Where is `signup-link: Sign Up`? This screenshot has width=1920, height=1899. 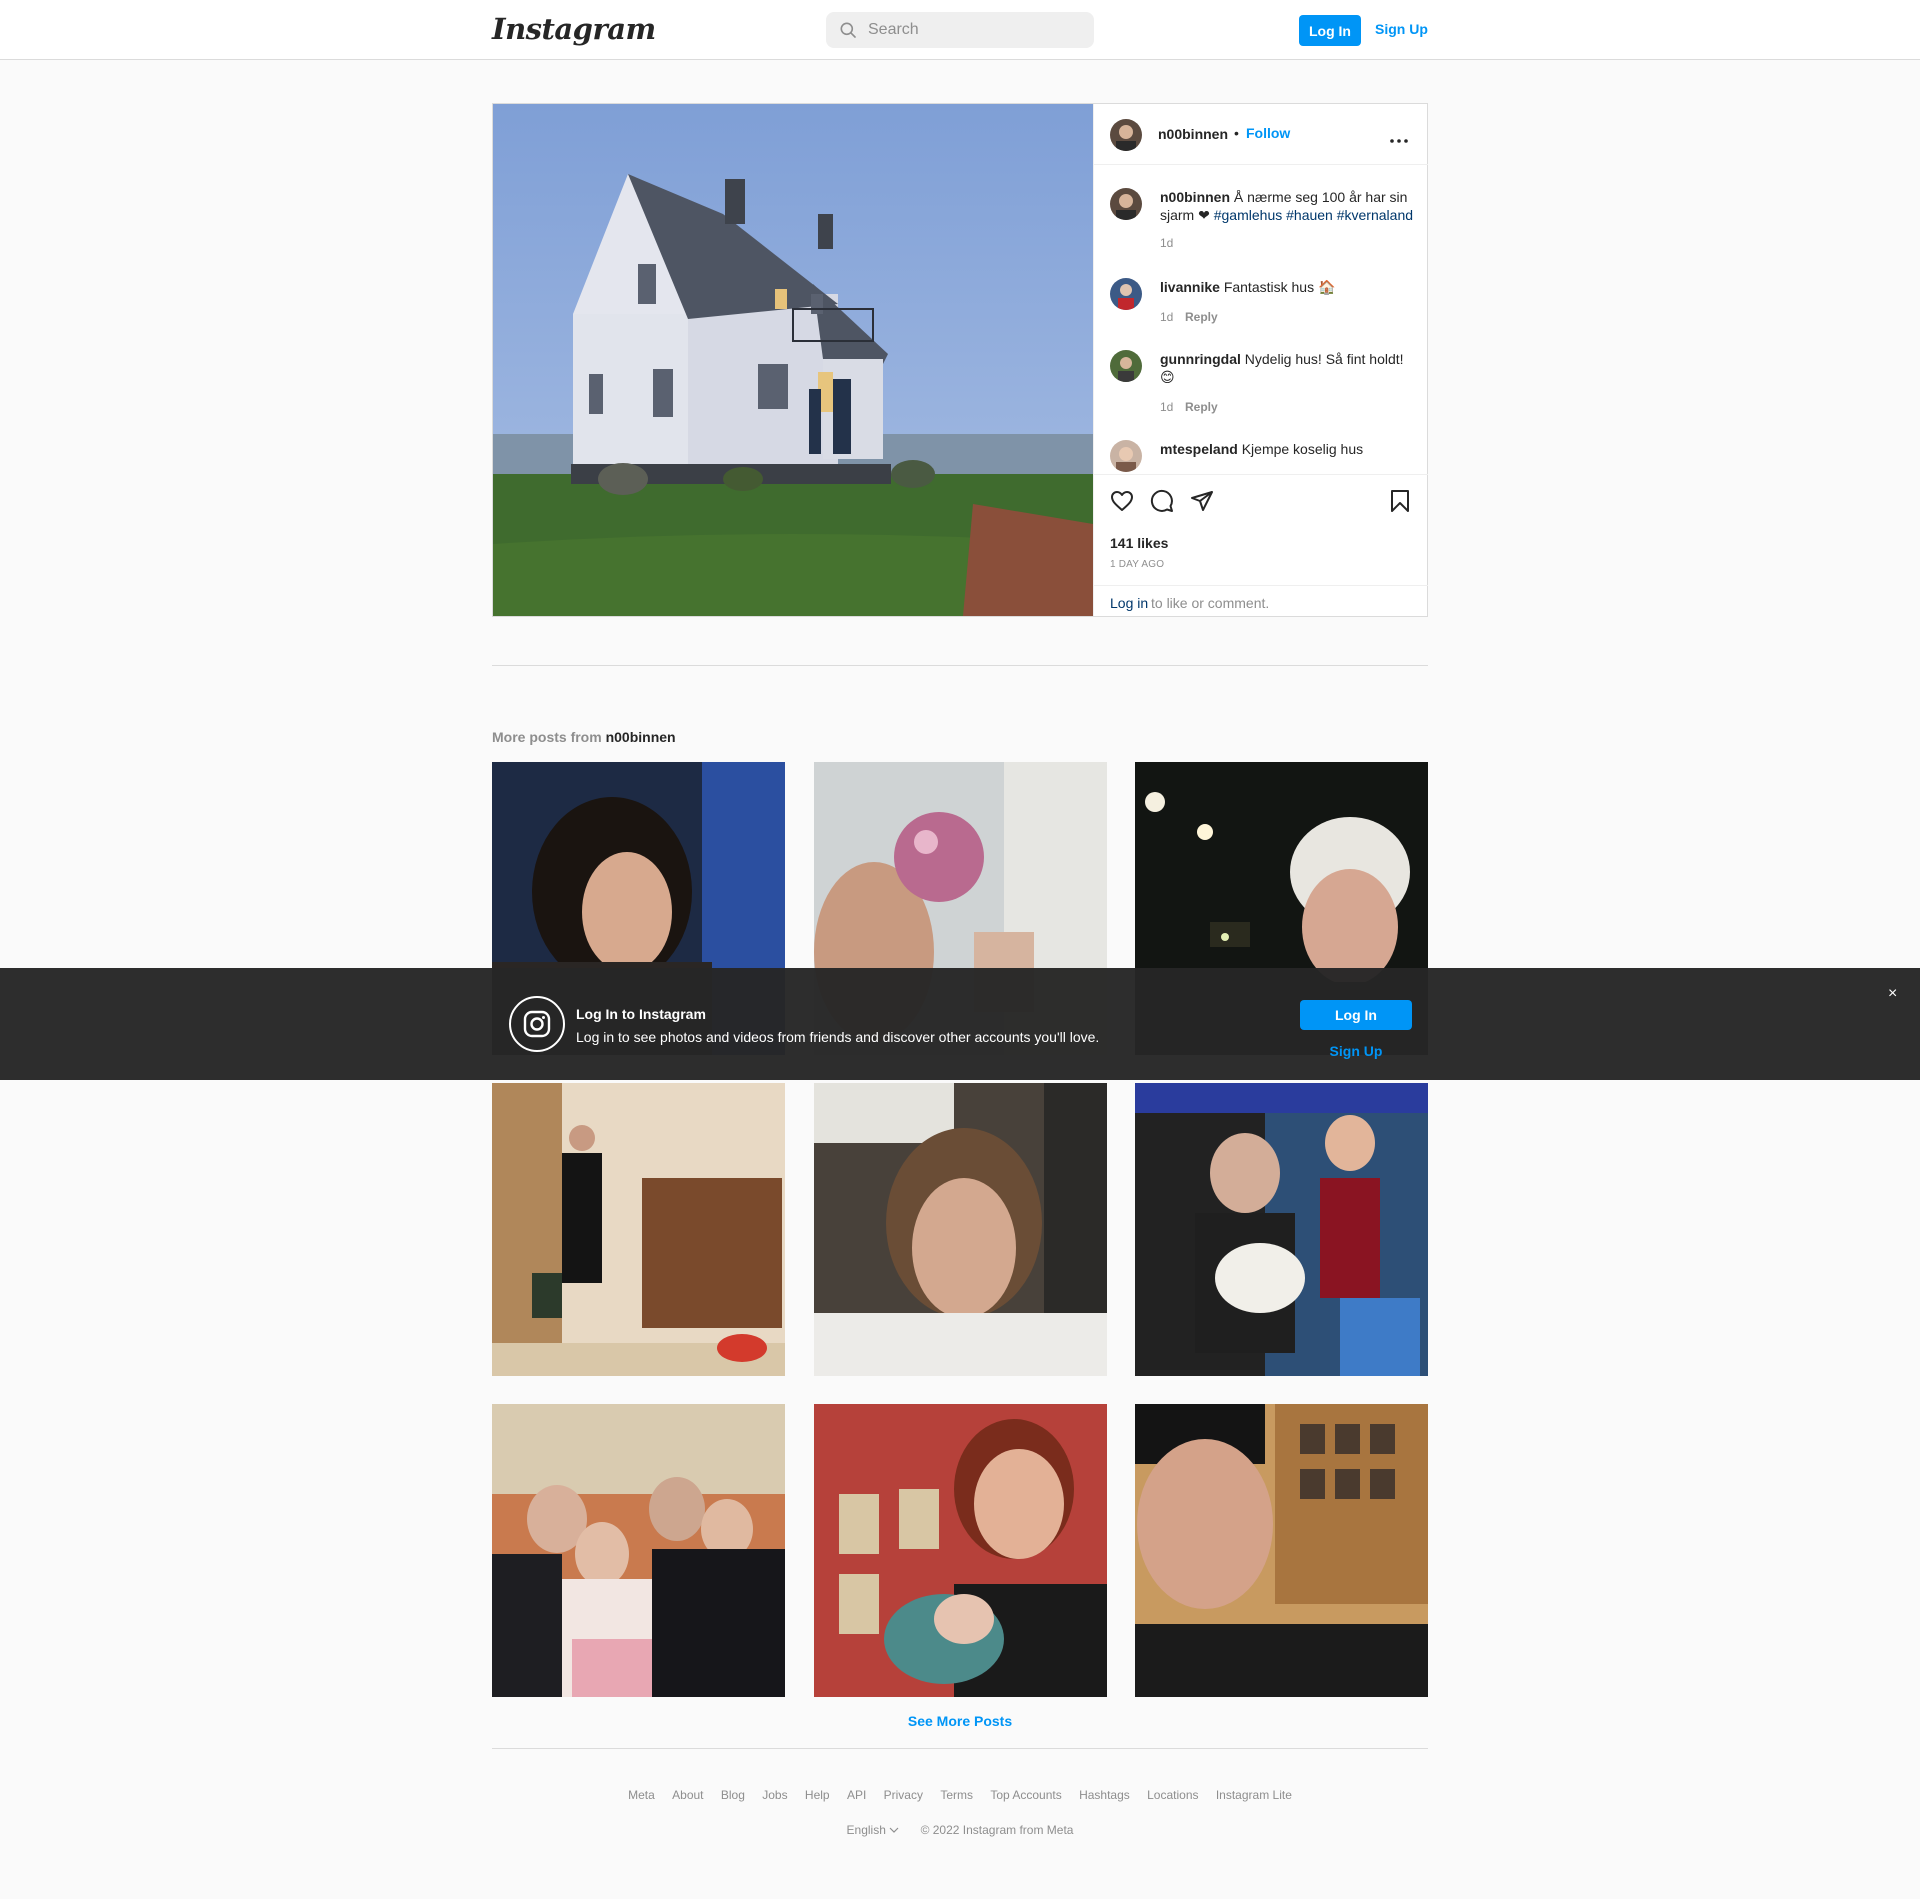
signup-link: Sign Up is located at coordinates (1401, 29).